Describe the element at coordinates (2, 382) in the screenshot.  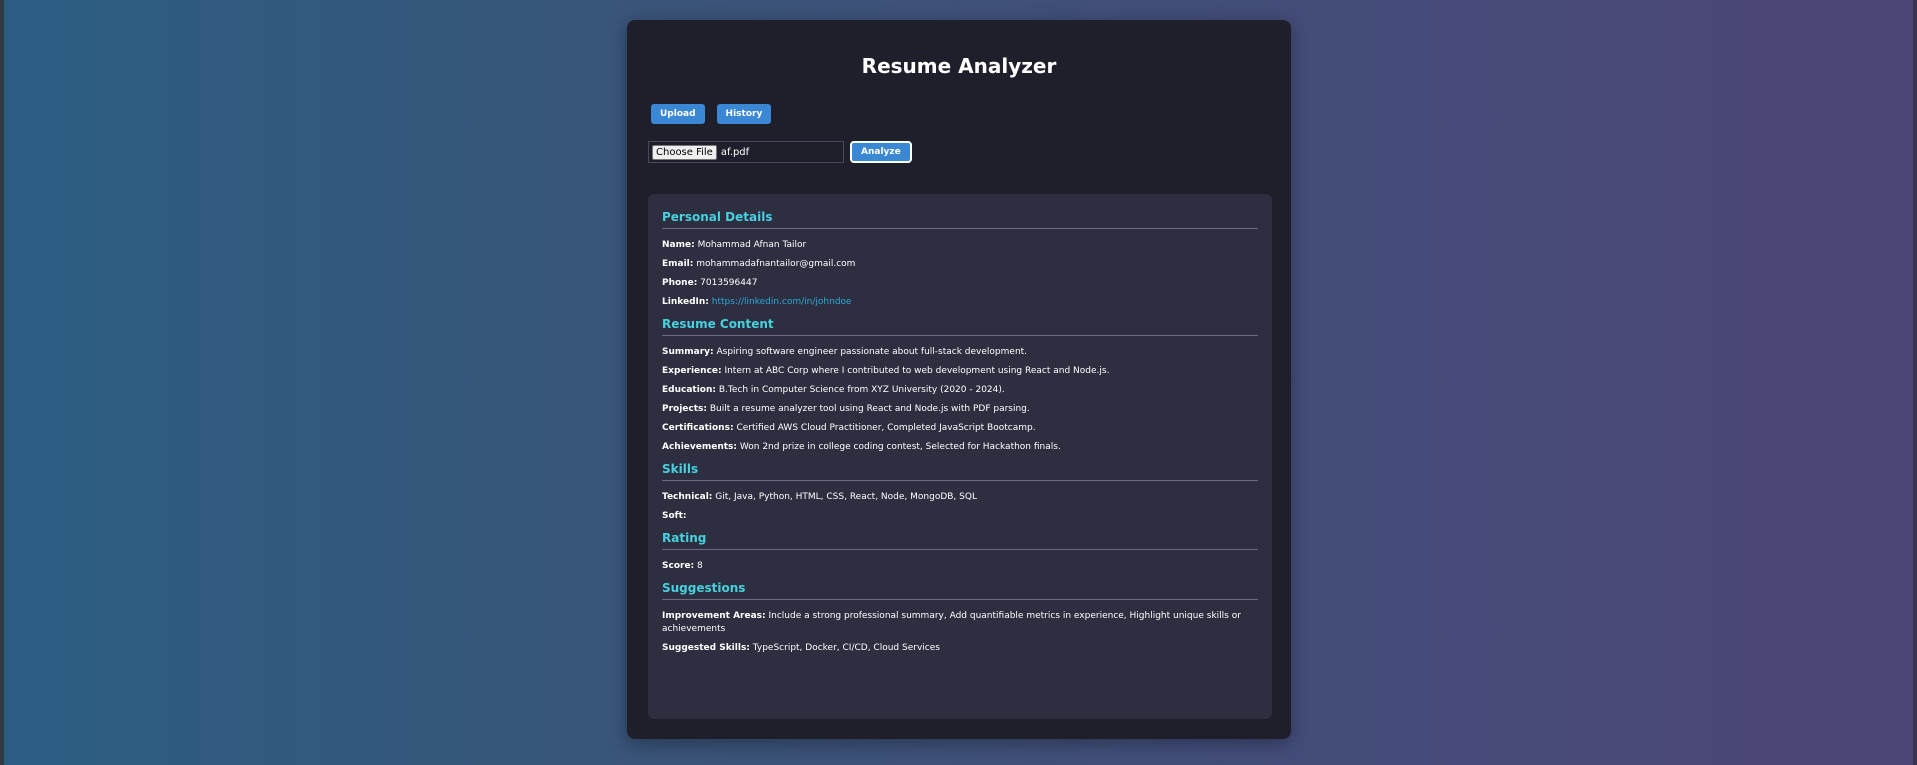
I see `window-left-edge` at that location.